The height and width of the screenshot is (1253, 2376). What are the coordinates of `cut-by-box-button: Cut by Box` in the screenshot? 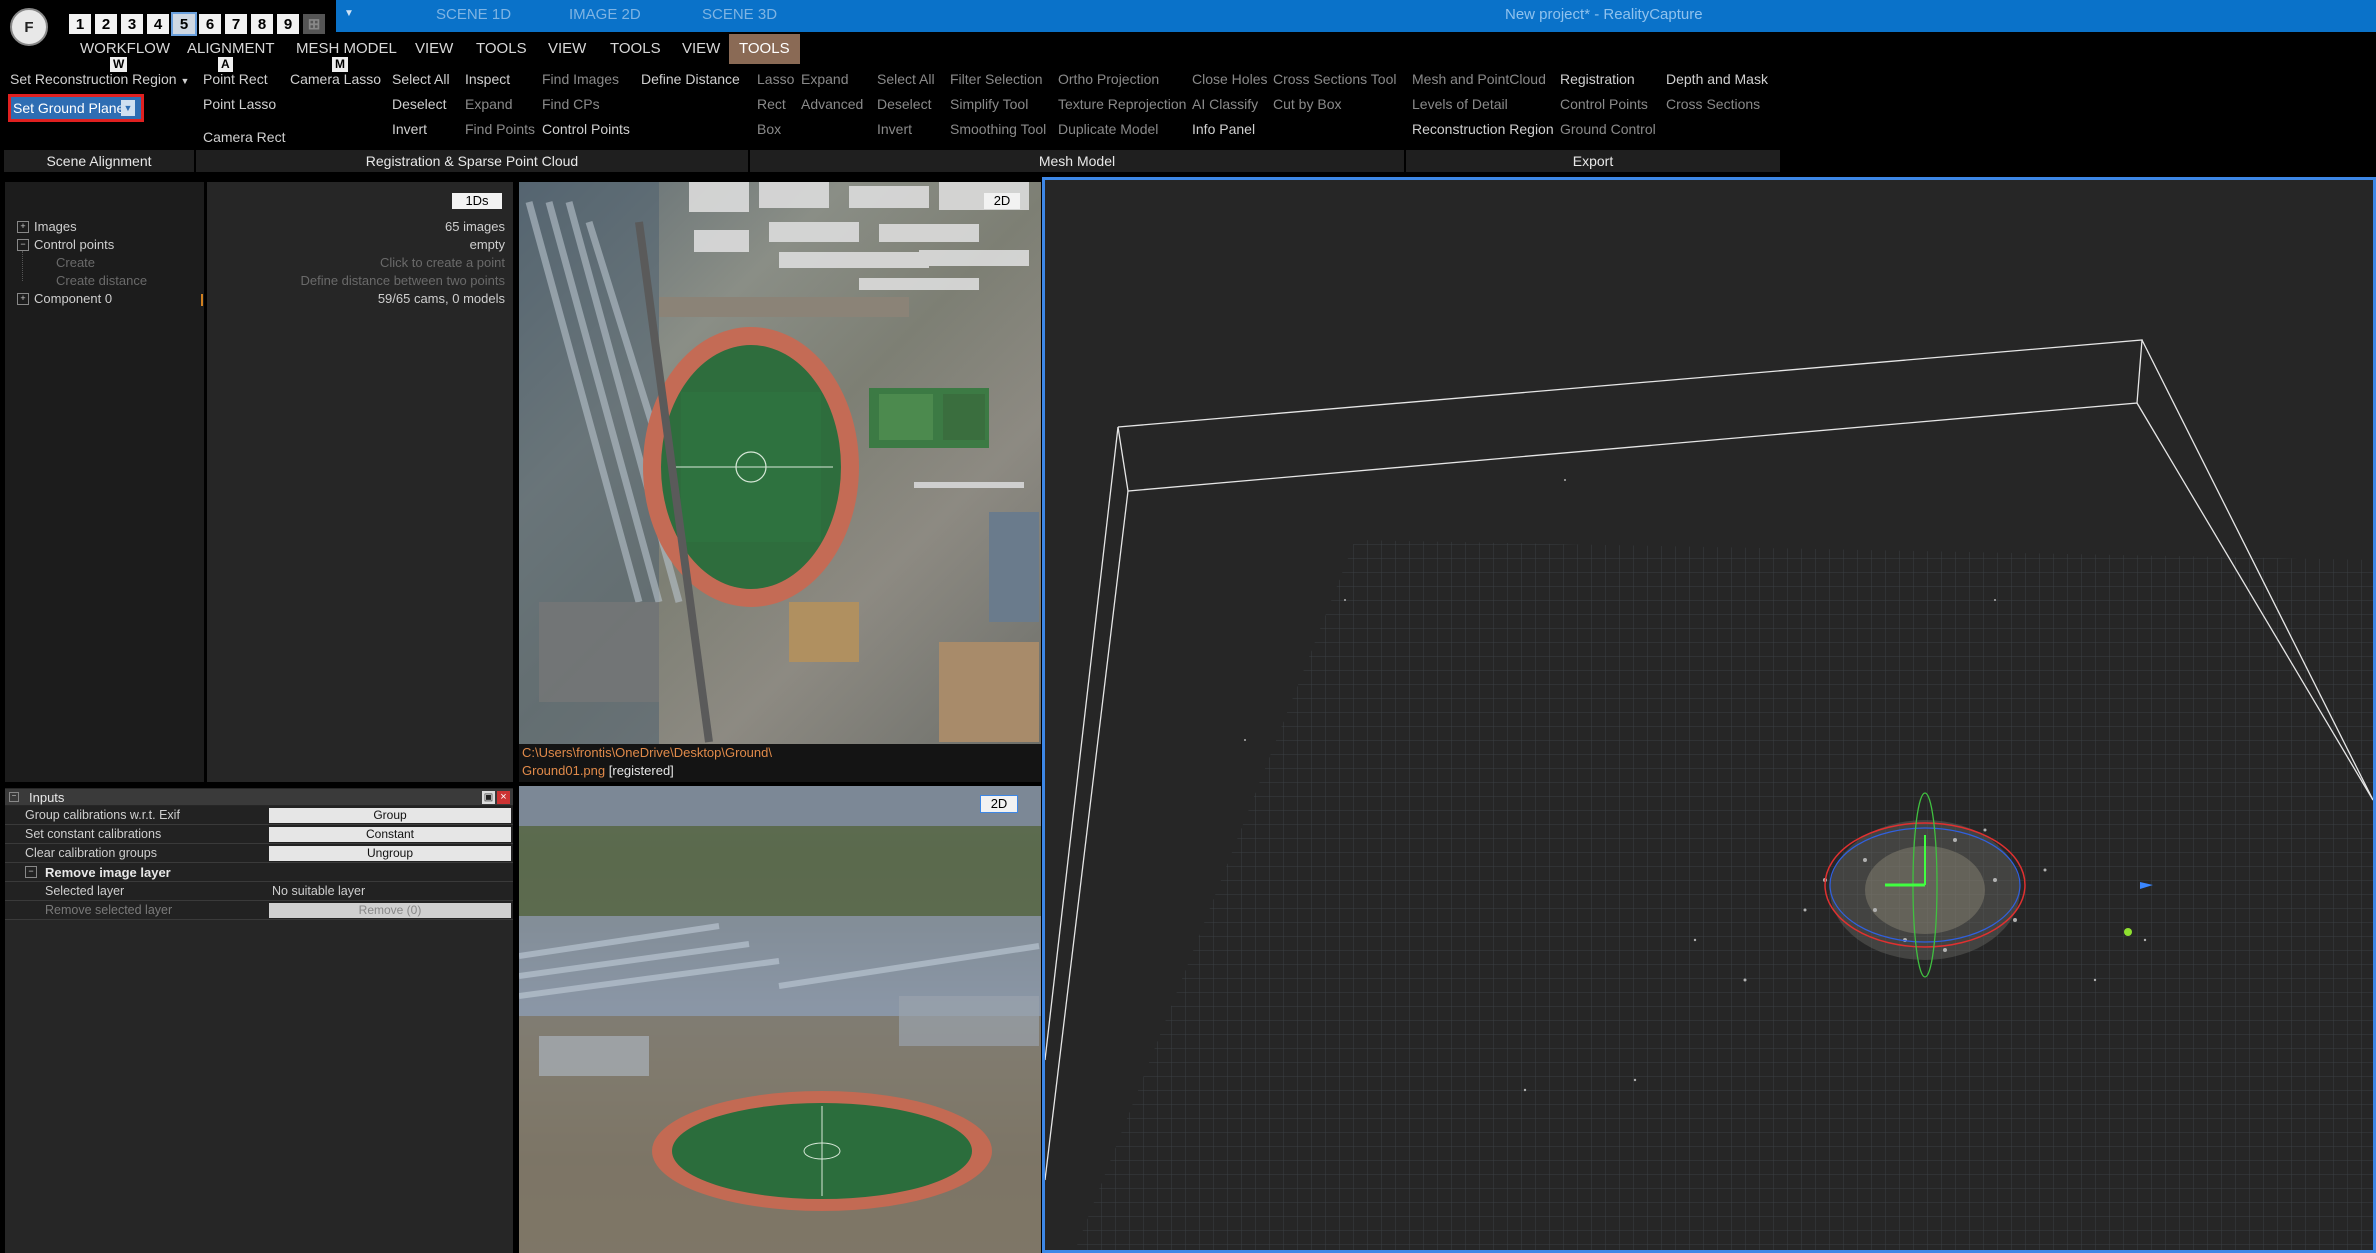 It's located at (1307, 104).